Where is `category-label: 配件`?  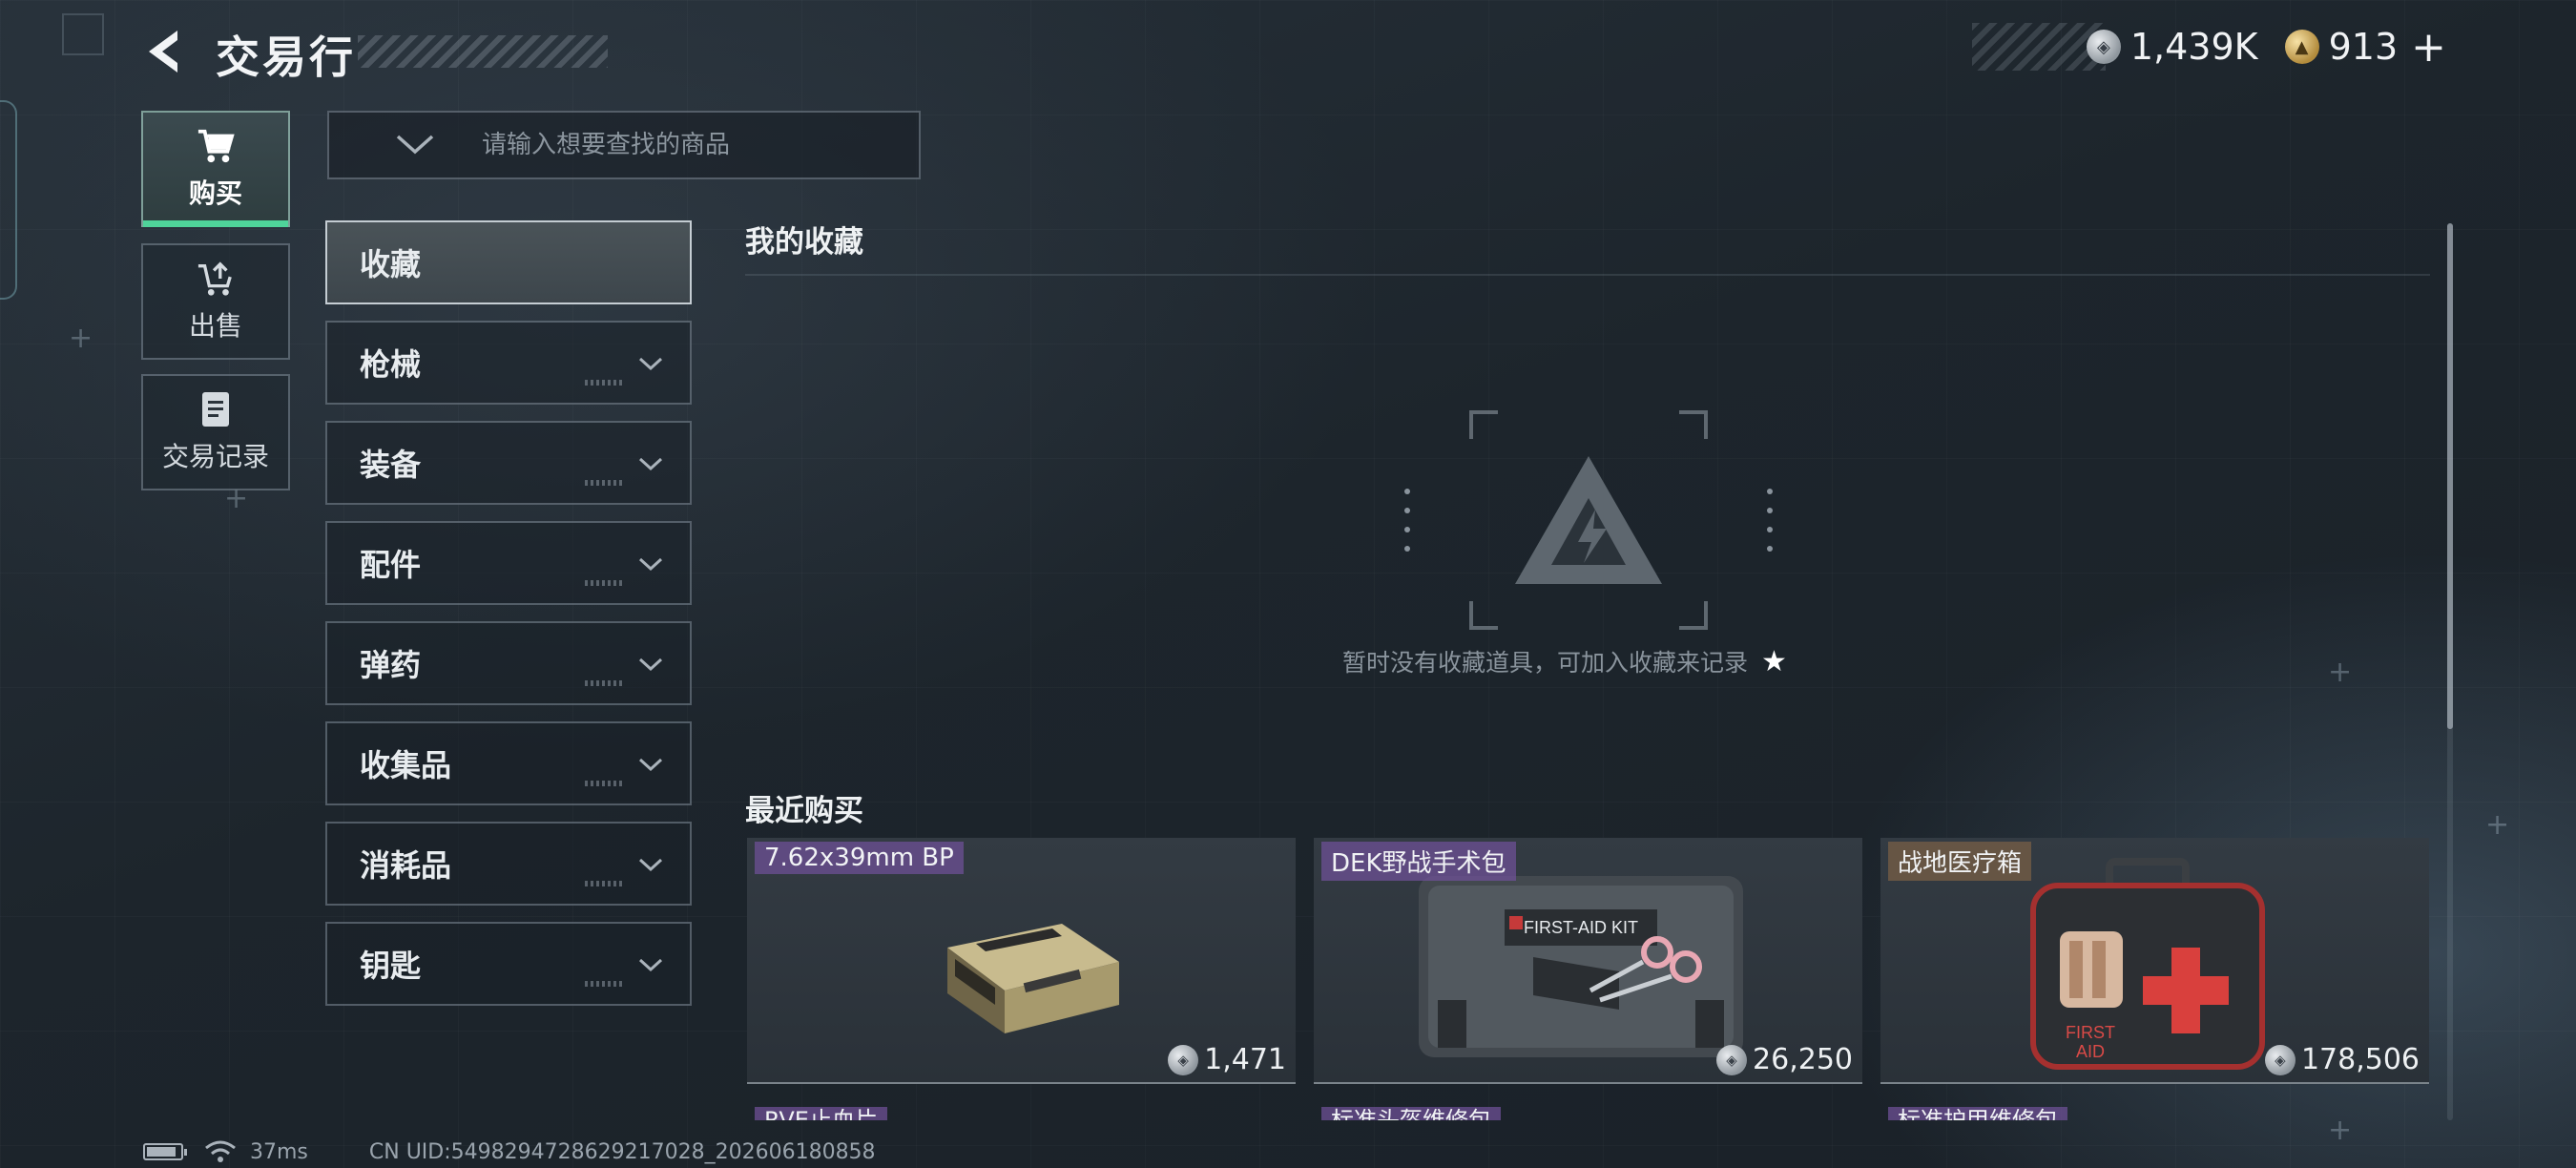
category-label: 配件 is located at coordinates (391, 565).